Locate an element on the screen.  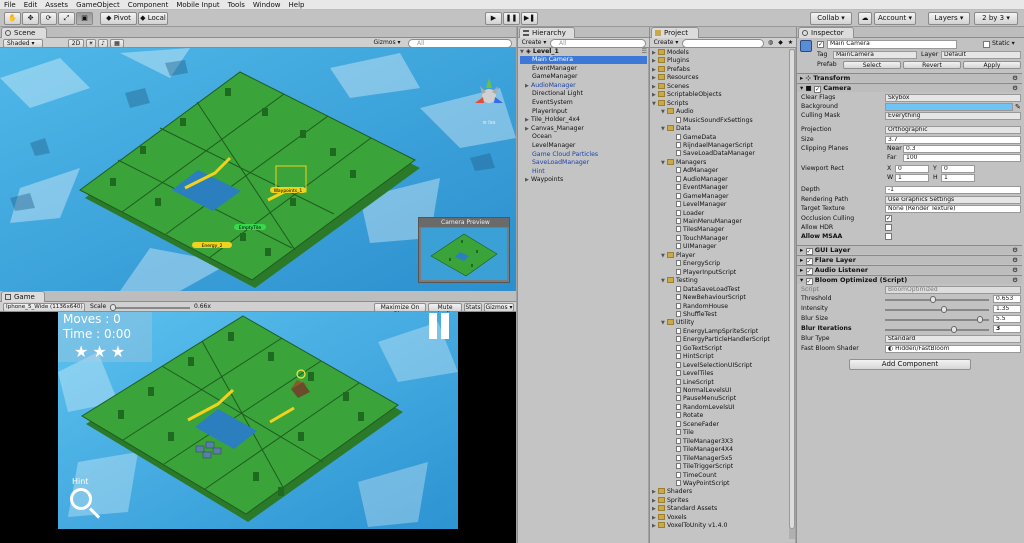
project-file: EnergyParticleHandlerScript is located at coordinates (720, 340).